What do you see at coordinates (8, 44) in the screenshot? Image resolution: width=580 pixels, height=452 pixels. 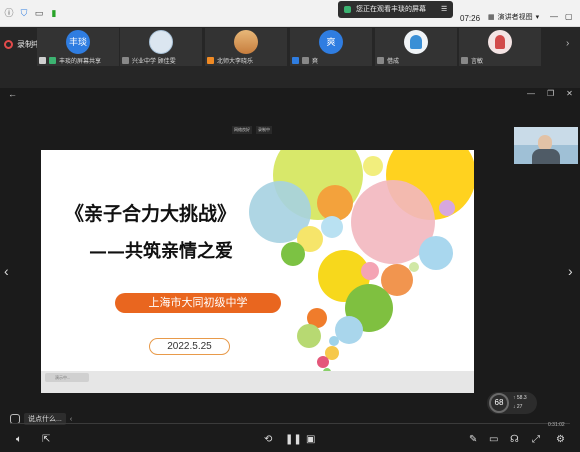 I see `record-icon` at bounding box center [8, 44].